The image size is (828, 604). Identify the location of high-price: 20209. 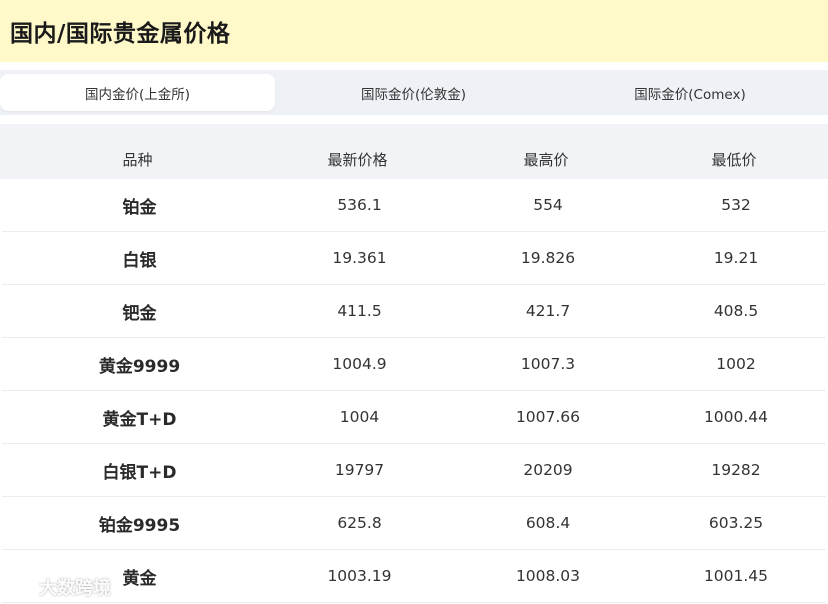
(548, 470).